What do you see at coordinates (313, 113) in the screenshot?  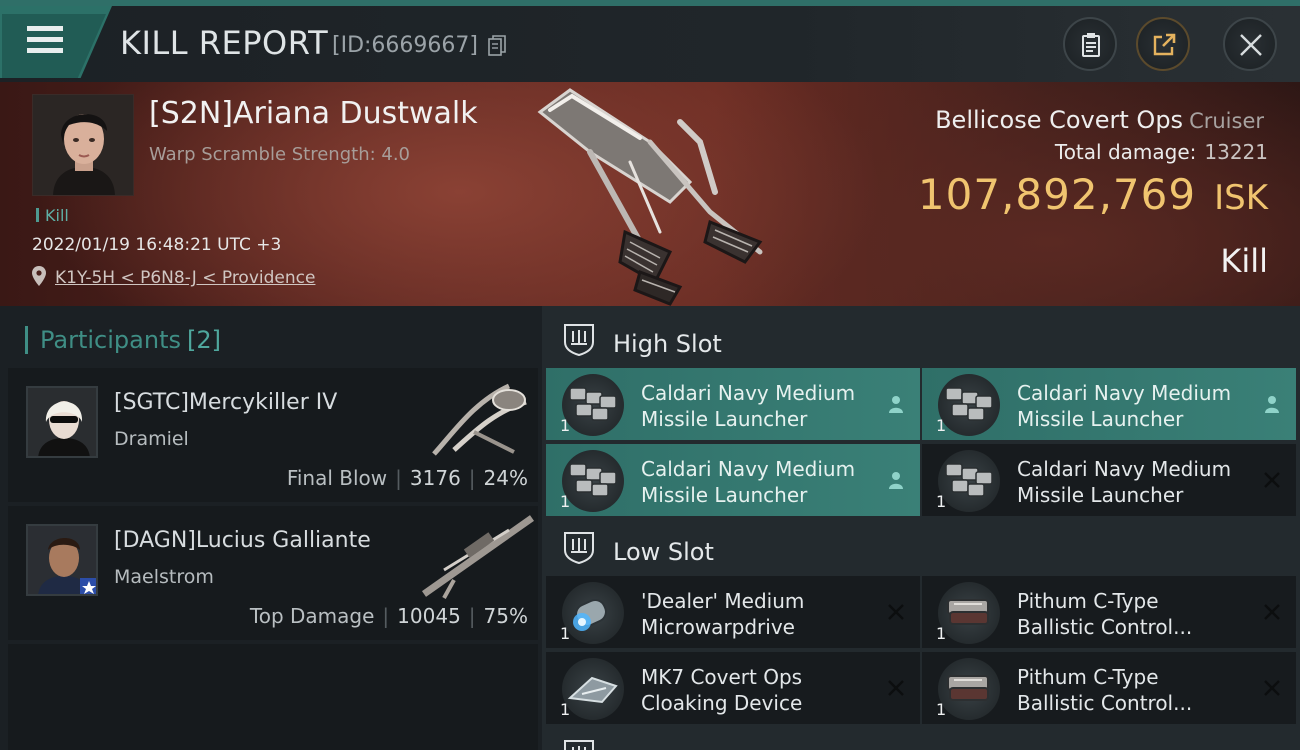 I see `victim-name: [S2N]Ariana Dustwalk` at bounding box center [313, 113].